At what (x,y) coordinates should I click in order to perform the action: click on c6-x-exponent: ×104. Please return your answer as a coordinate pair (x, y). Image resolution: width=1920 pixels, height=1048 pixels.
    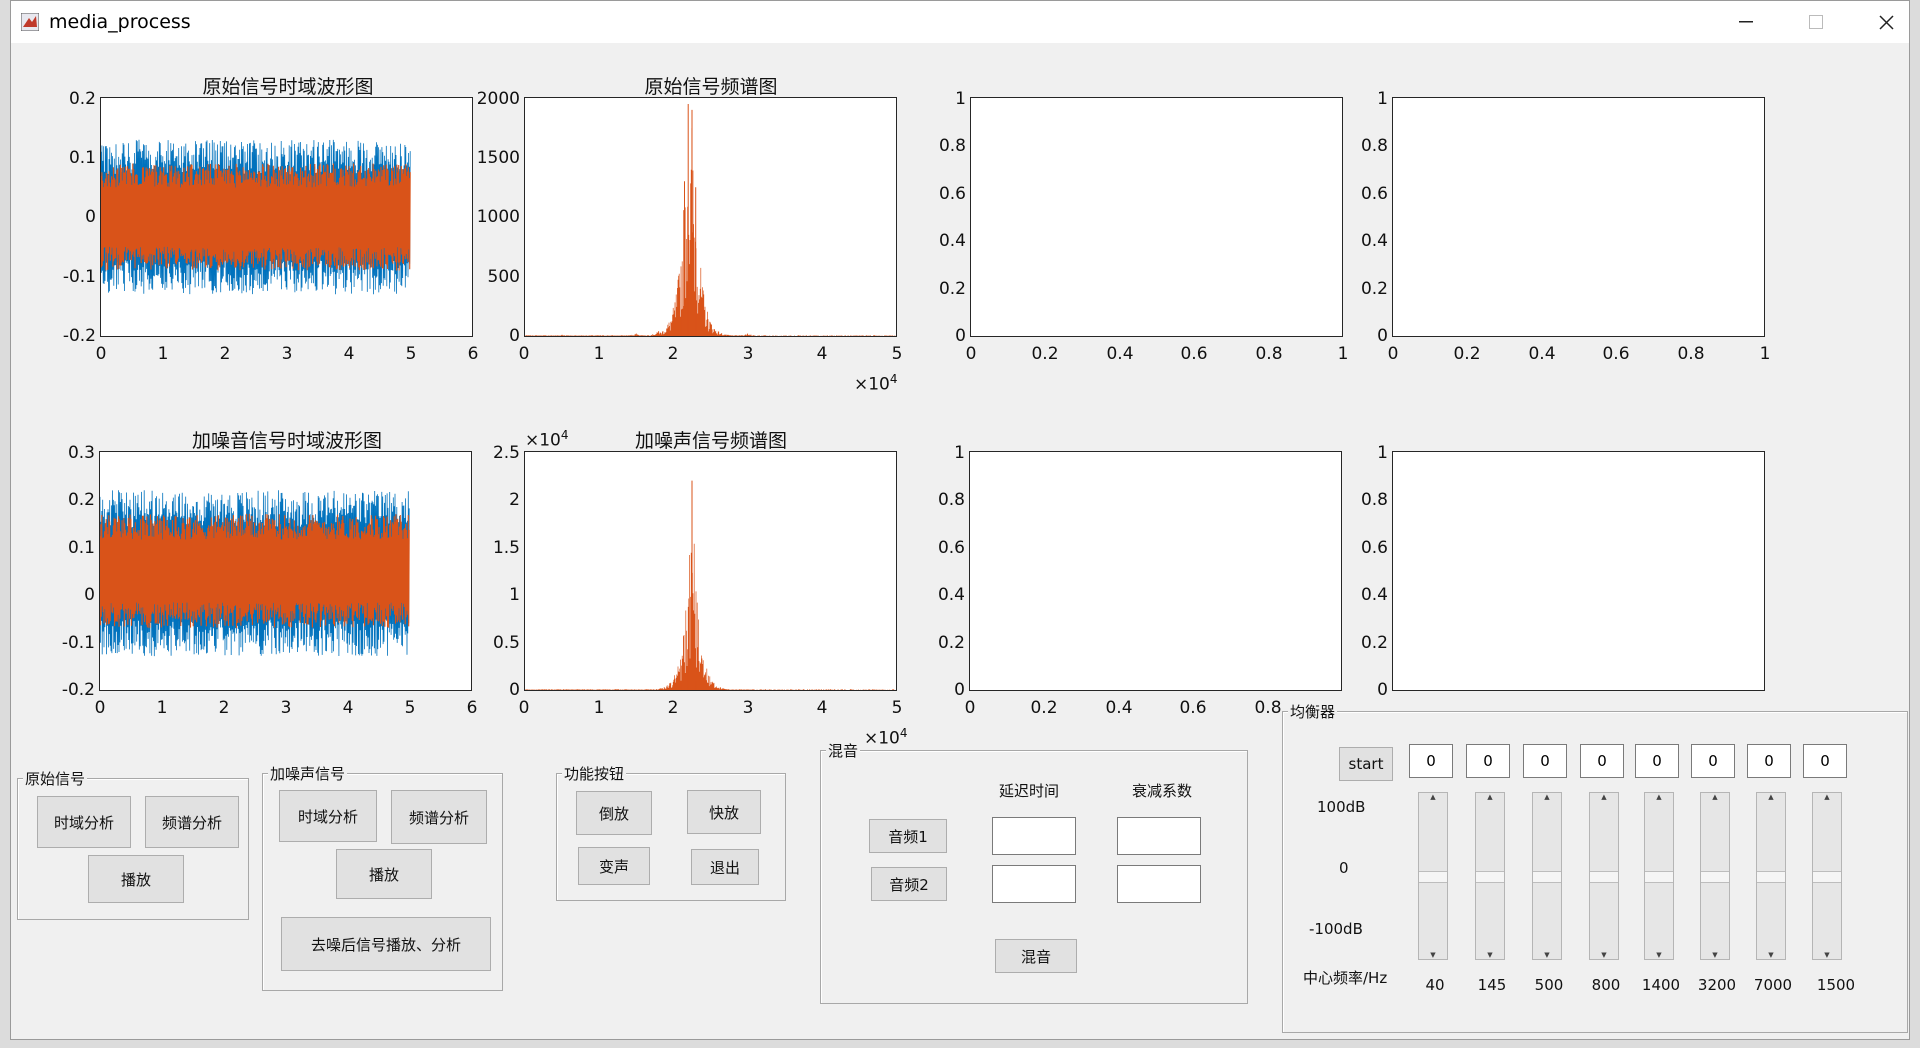
    Looking at the image, I should click on (886, 737).